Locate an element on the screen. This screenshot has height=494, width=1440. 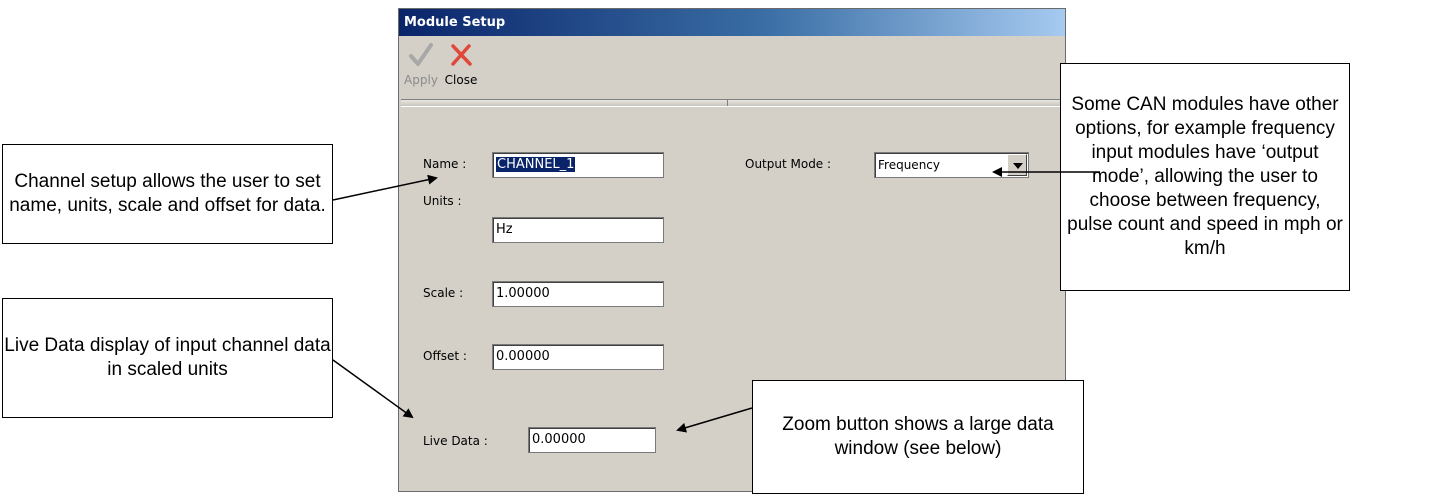
arrow-live-data is located at coordinates (373, 389).